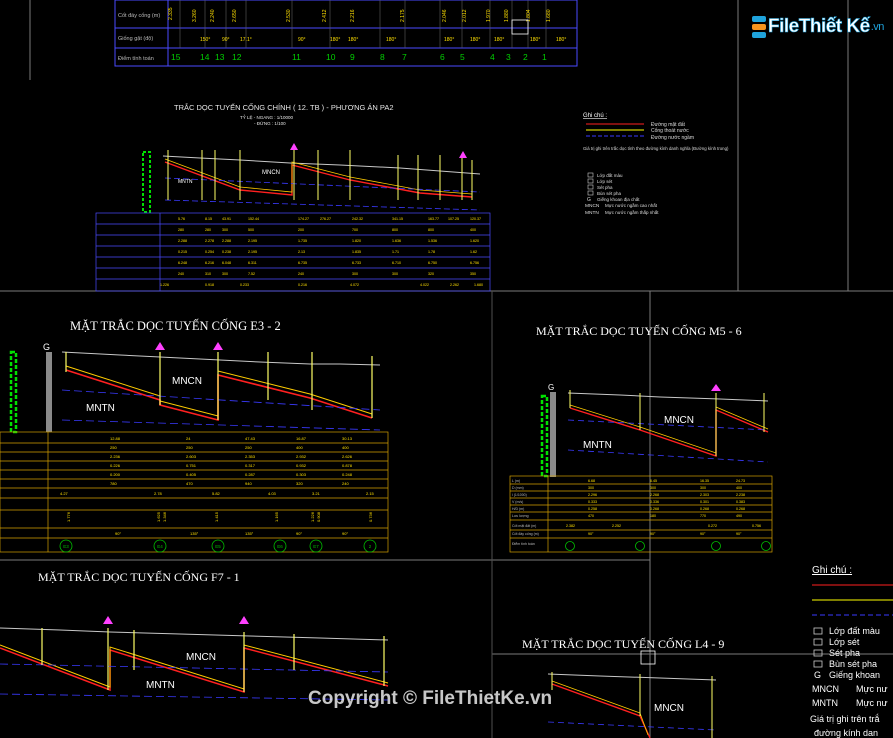 The width and height of the screenshot is (893, 738). What do you see at coordinates (432, 263) in the screenshot?
I see `svg-text: 6.750` at bounding box center [432, 263].